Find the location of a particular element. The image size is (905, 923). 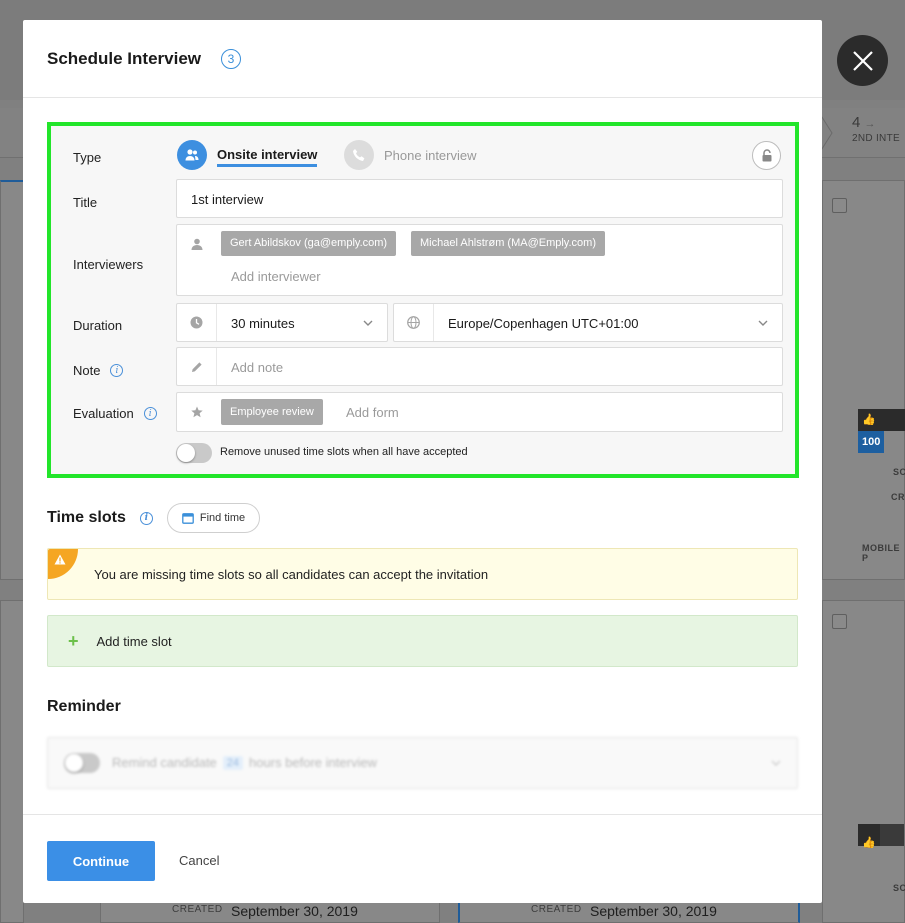

reminder-toggle is located at coordinates (82, 763).